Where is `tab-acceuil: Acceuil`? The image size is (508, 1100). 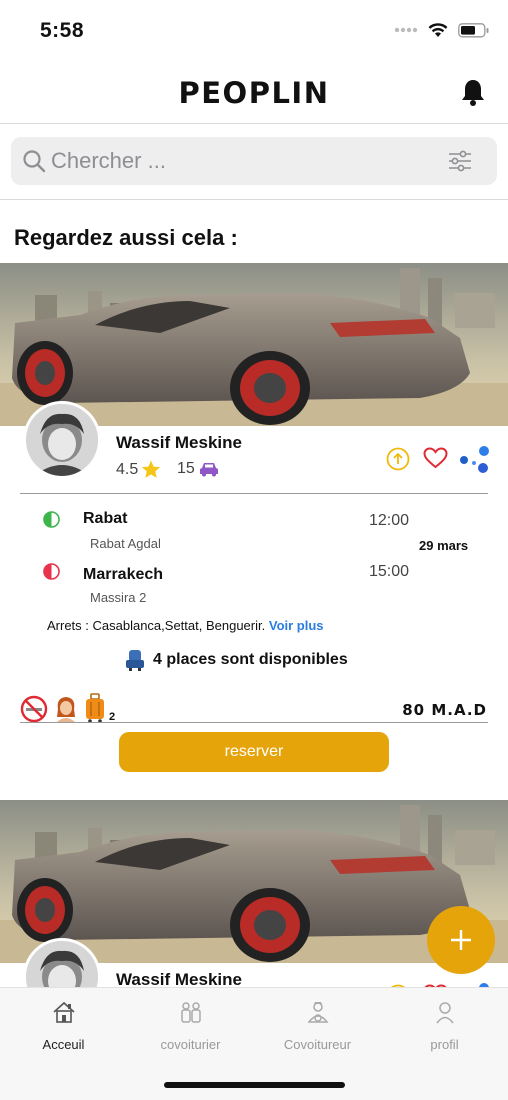 tab-acceuil: Acceuil is located at coordinates (63, 1026).